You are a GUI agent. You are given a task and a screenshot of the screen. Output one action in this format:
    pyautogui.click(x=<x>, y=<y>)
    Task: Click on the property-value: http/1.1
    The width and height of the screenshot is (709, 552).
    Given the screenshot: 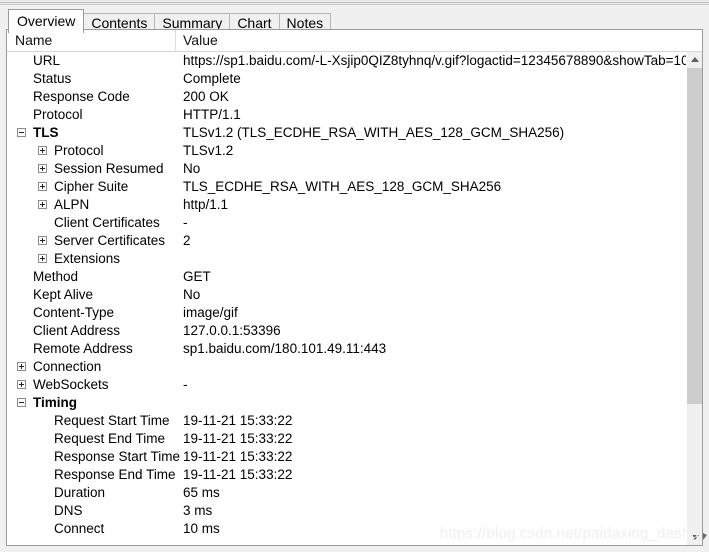 What is the action you would take?
    pyautogui.click(x=206, y=204)
    